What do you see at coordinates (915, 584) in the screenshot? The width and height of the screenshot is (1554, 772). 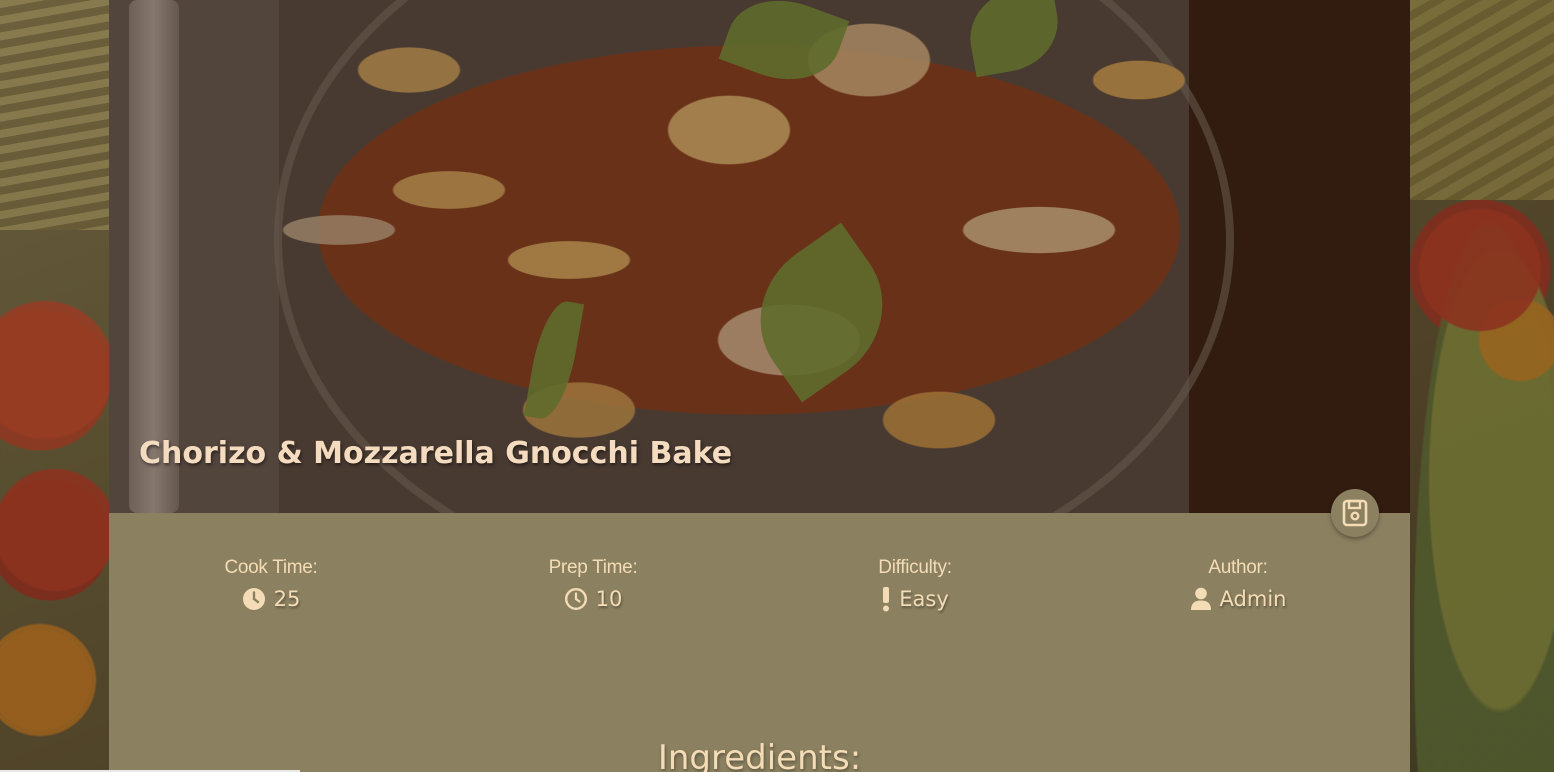 I see `difficulty: Difficulty: Easy` at bounding box center [915, 584].